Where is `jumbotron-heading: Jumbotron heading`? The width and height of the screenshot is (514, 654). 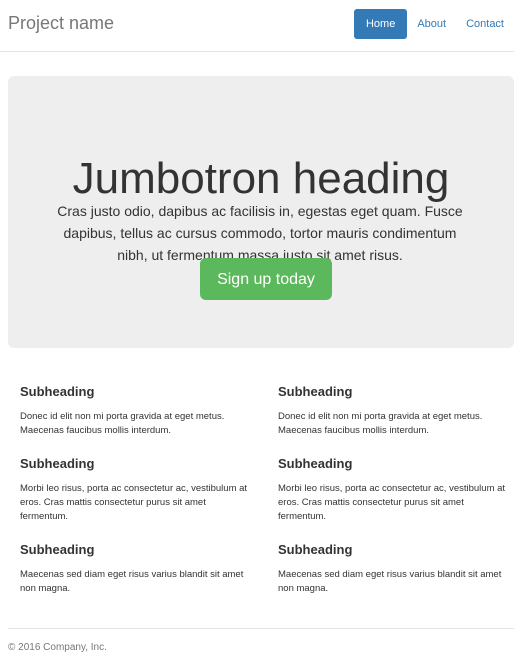 jumbotron-heading: Jumbotron heading is located at coordinates (261, 179).